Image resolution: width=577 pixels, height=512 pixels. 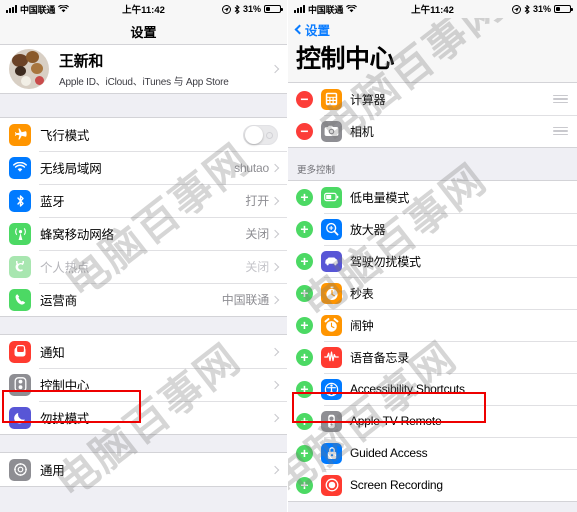 What do you see at coordinates (362, 325) in the screenshot?
I see `control-label: 闹钟` at bounding box center [362, 325].